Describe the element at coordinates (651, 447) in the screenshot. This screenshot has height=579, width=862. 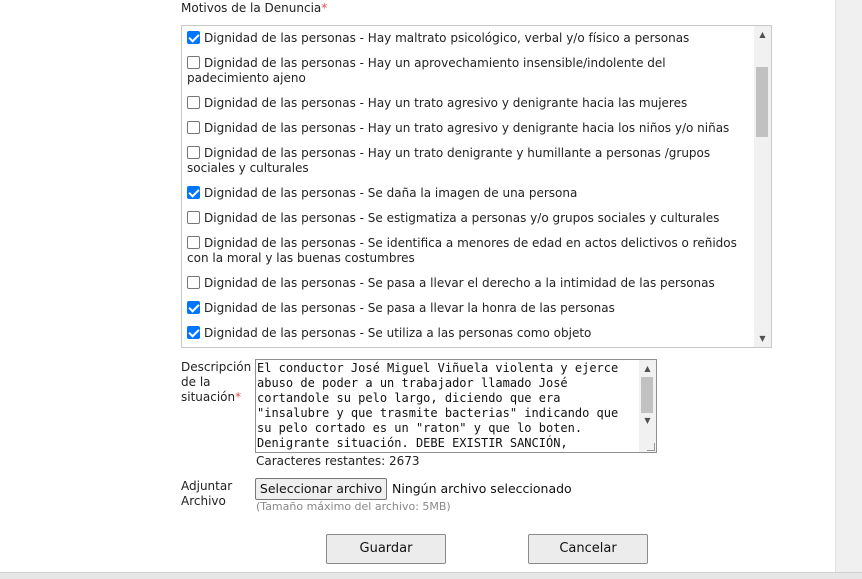
I see `resize-grip-icon` at that location.